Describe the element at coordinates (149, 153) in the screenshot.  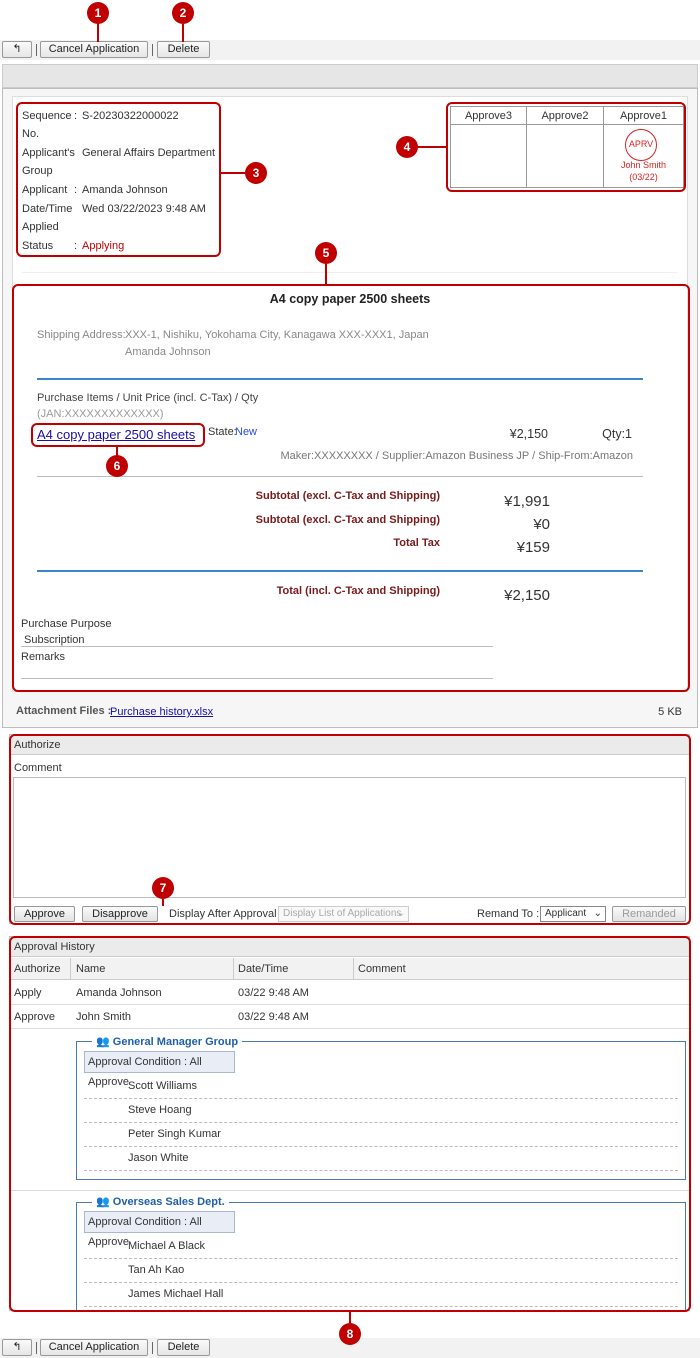
I see `group-value: General Affairs Department` at that location.